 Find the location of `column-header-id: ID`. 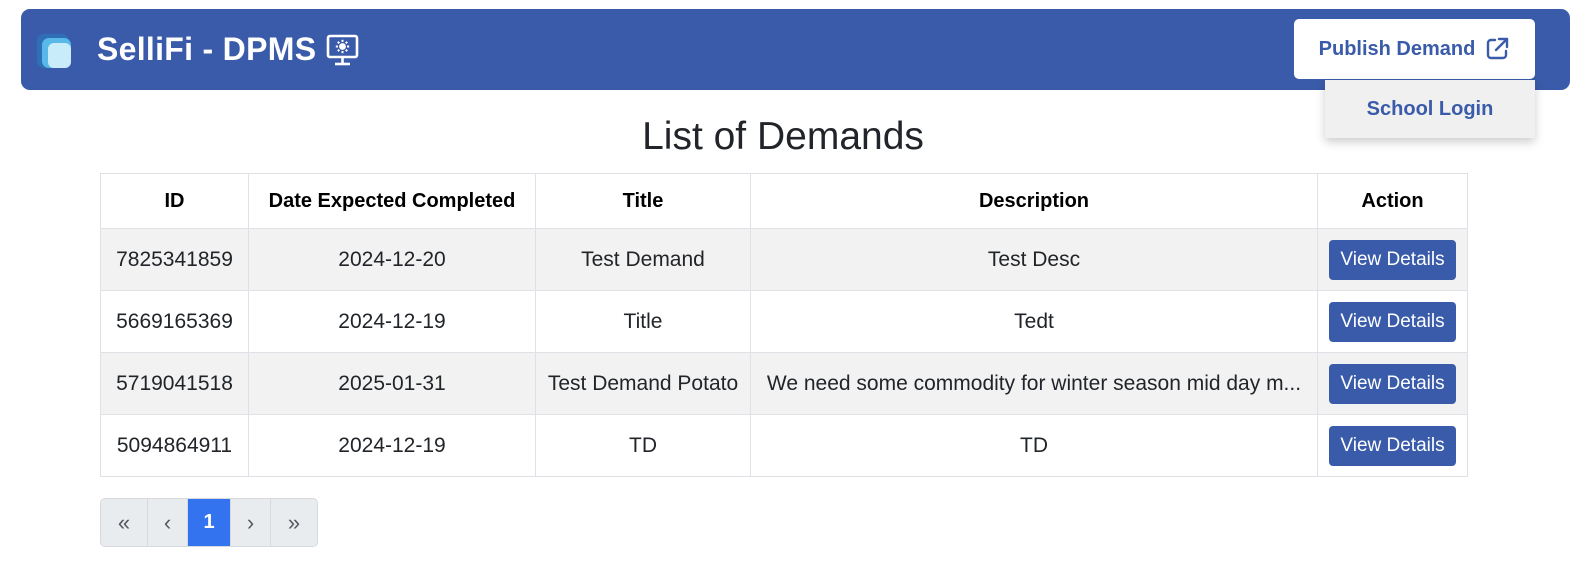

column-header-id: ID is located at coordinates (174, 201).